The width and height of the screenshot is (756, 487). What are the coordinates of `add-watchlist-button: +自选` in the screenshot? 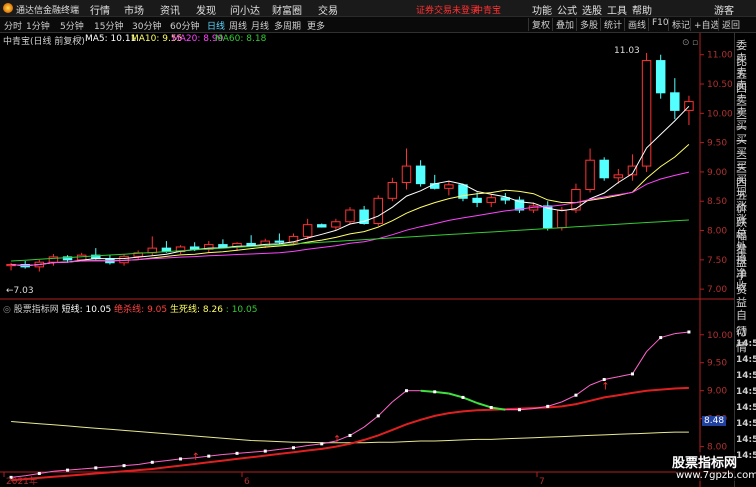 It's located at (705, 24).